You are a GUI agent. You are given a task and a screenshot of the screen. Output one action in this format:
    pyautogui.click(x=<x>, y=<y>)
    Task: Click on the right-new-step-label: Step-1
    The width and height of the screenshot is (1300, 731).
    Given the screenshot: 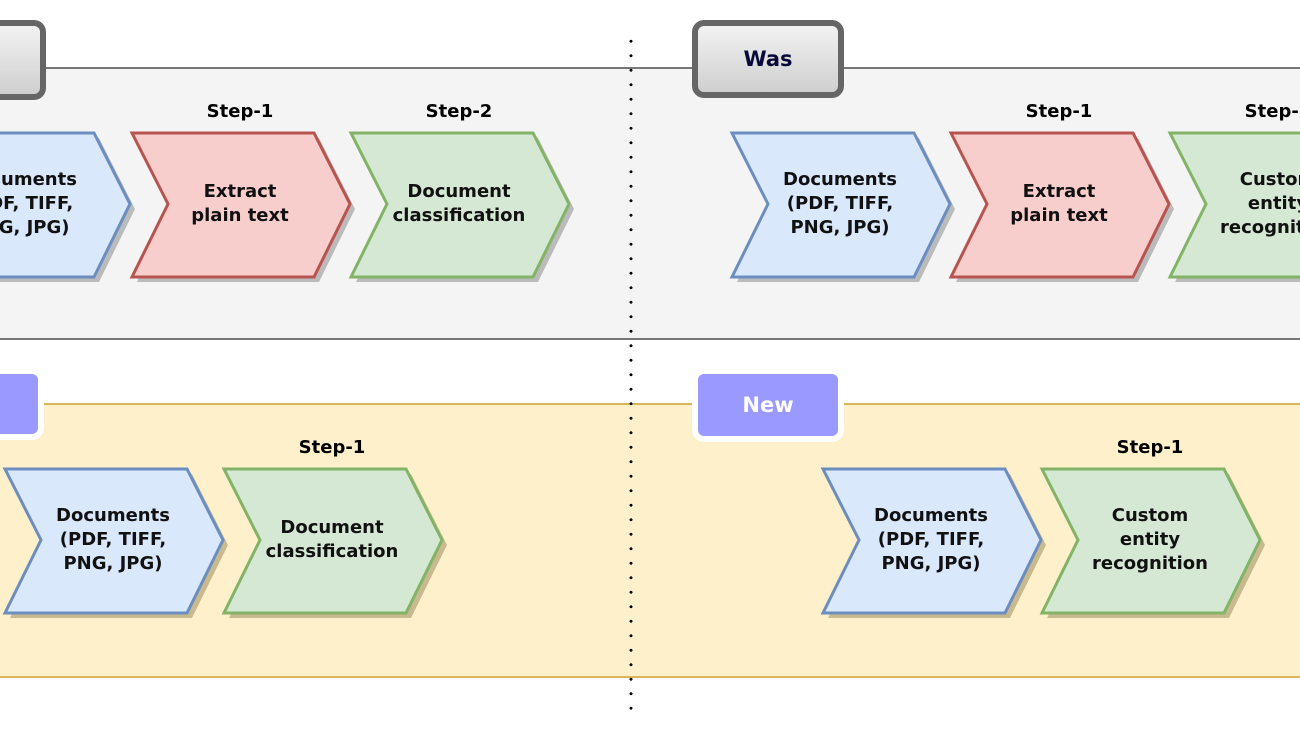 What is the action you would take?
    pyautogui.click(x=1150, y=447)
    